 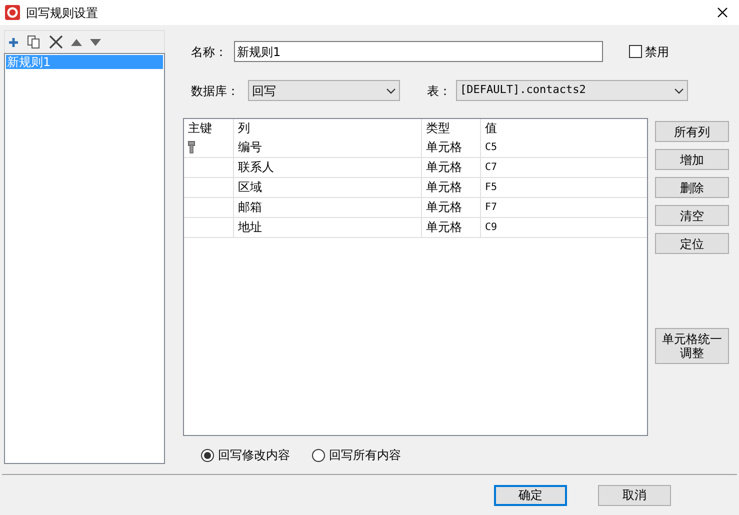 What do you see at coordinates (439, 91) in the screenshot?
I see `table-label: 表：` at bounding box center [439, 91].